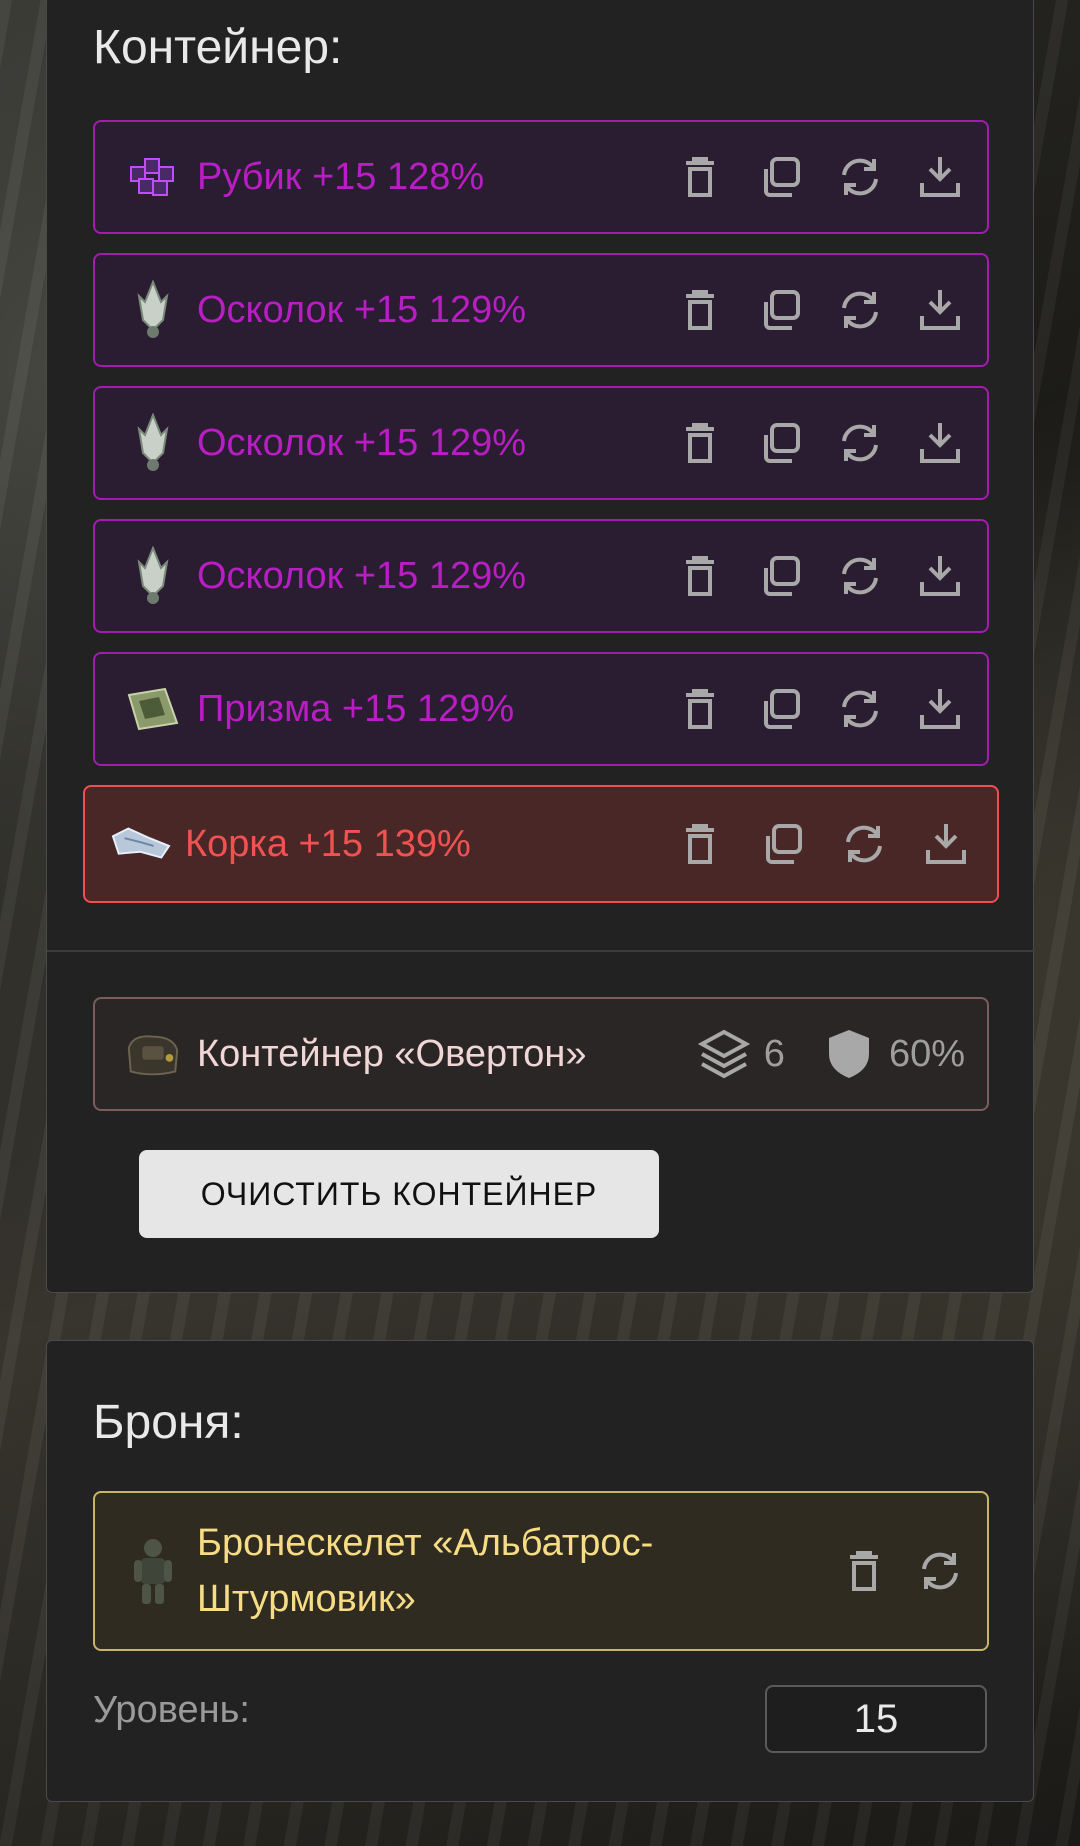  Describe the element at coordinates (153, 177) in the screenshot. I see `cube-artifact-icon` at that location.